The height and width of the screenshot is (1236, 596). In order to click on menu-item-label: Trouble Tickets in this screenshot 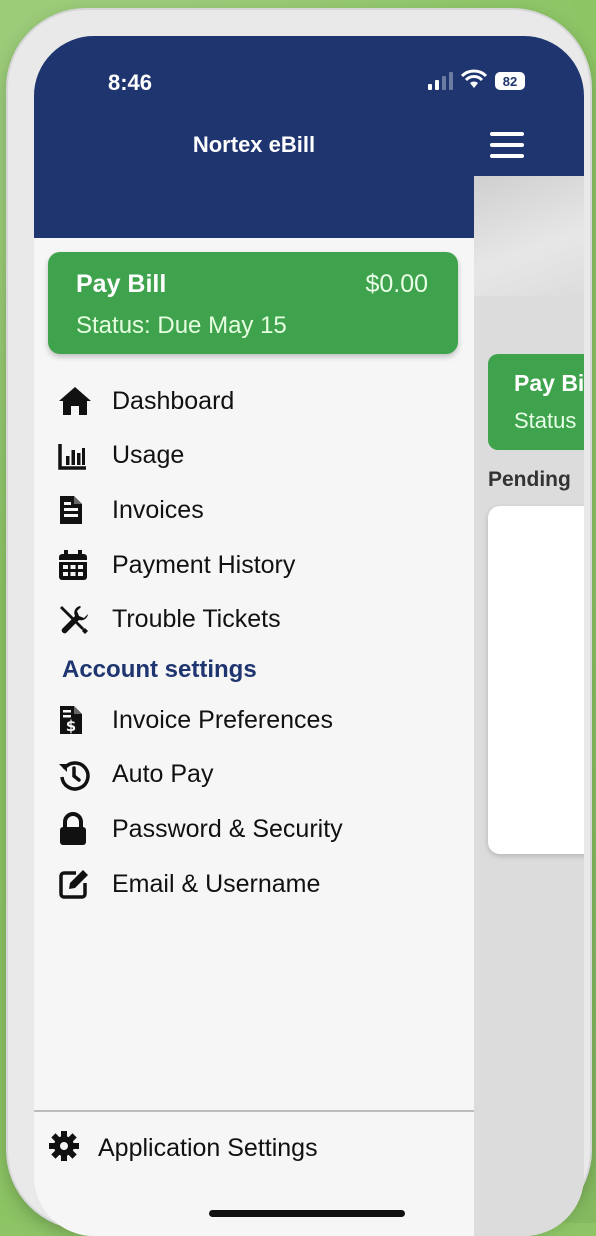, I will do `click(196, 619)`.